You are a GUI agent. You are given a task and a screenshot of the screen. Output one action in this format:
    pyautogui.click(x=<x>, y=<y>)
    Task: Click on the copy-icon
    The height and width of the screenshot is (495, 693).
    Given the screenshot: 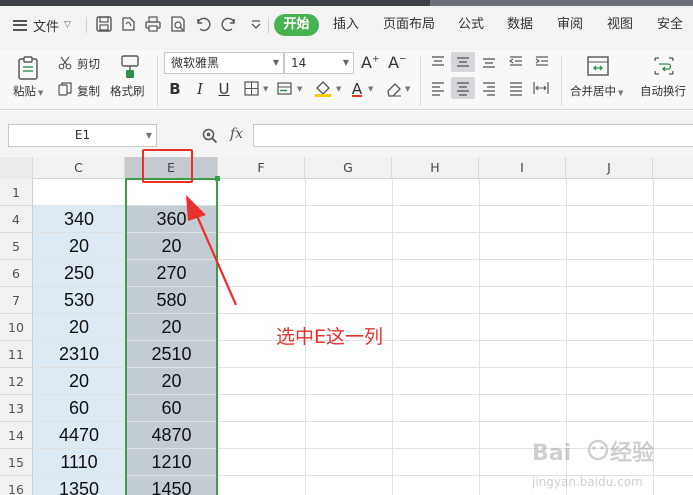 What is the action you would take?
    pyautogui.click(x=65, y=89)
    